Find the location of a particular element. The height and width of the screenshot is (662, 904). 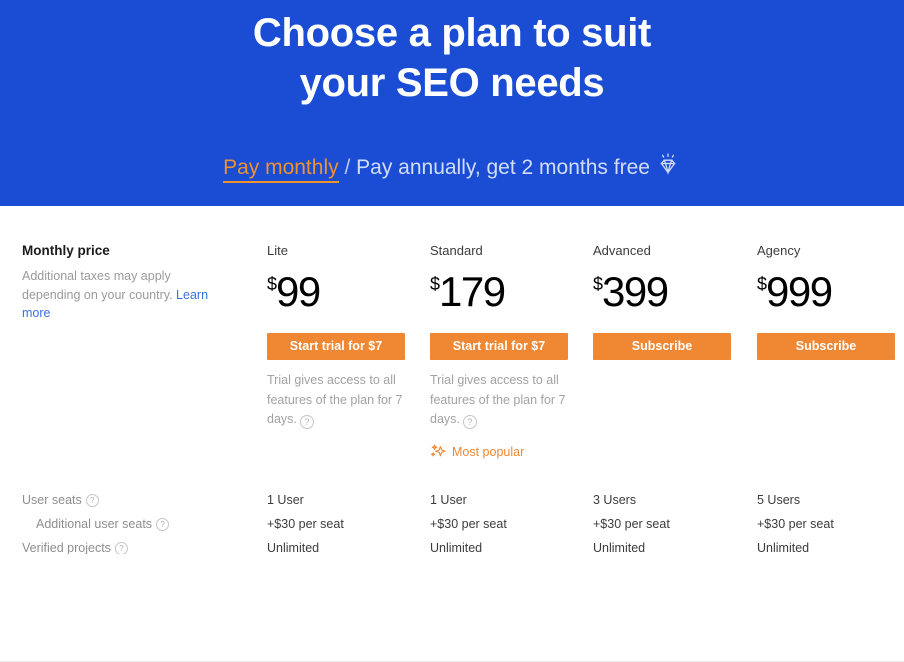

plan-price-advanced: $399 is located at coordinates (663, 293).